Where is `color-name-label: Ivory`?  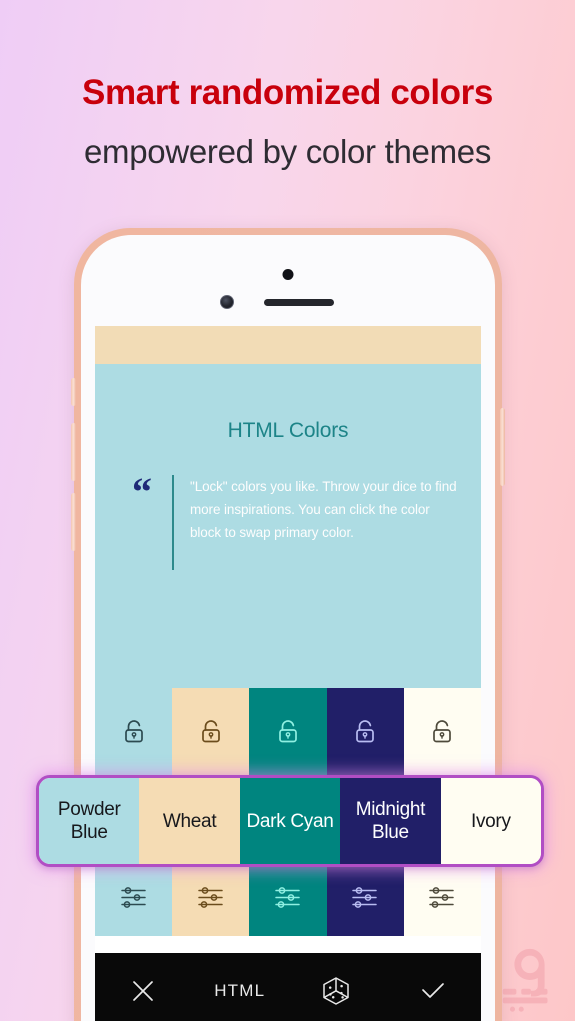 color-name-label: Ivory is located at coordinates (490, 821).